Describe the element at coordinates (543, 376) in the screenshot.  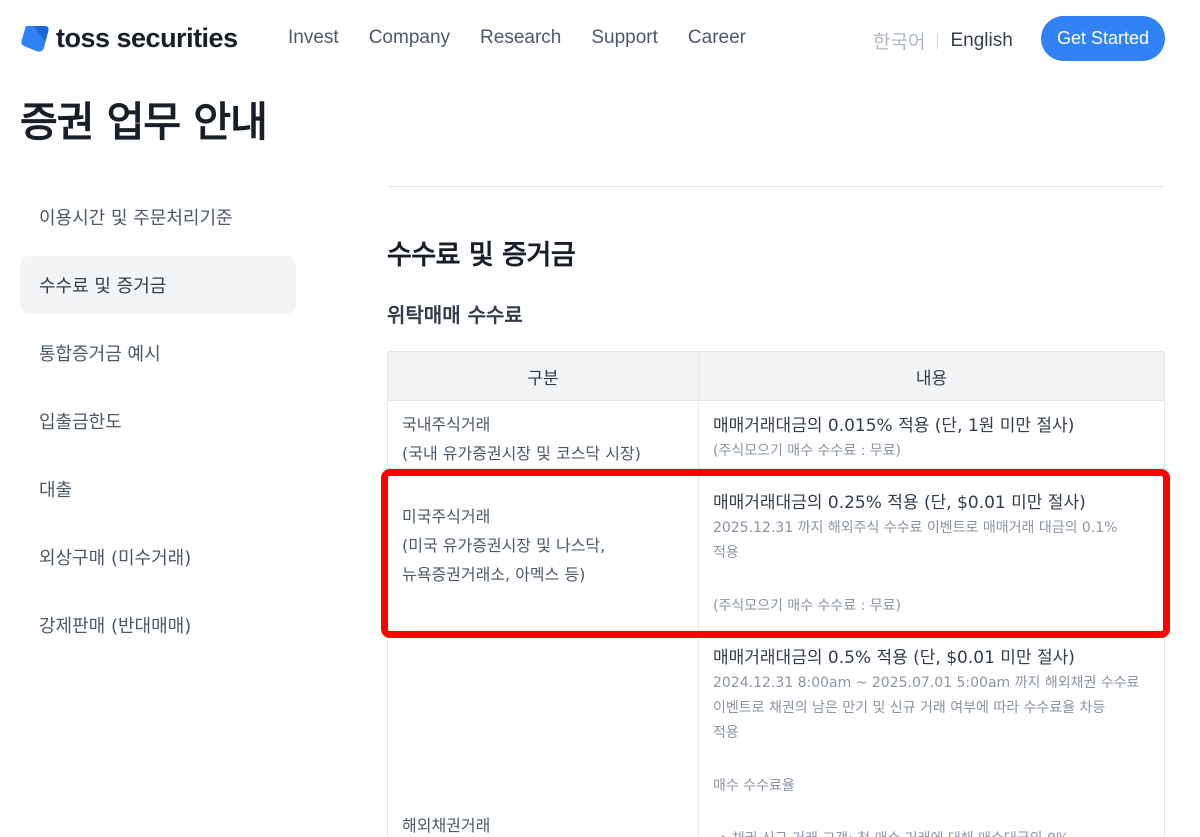
I see `header-category: 구분` at that location.